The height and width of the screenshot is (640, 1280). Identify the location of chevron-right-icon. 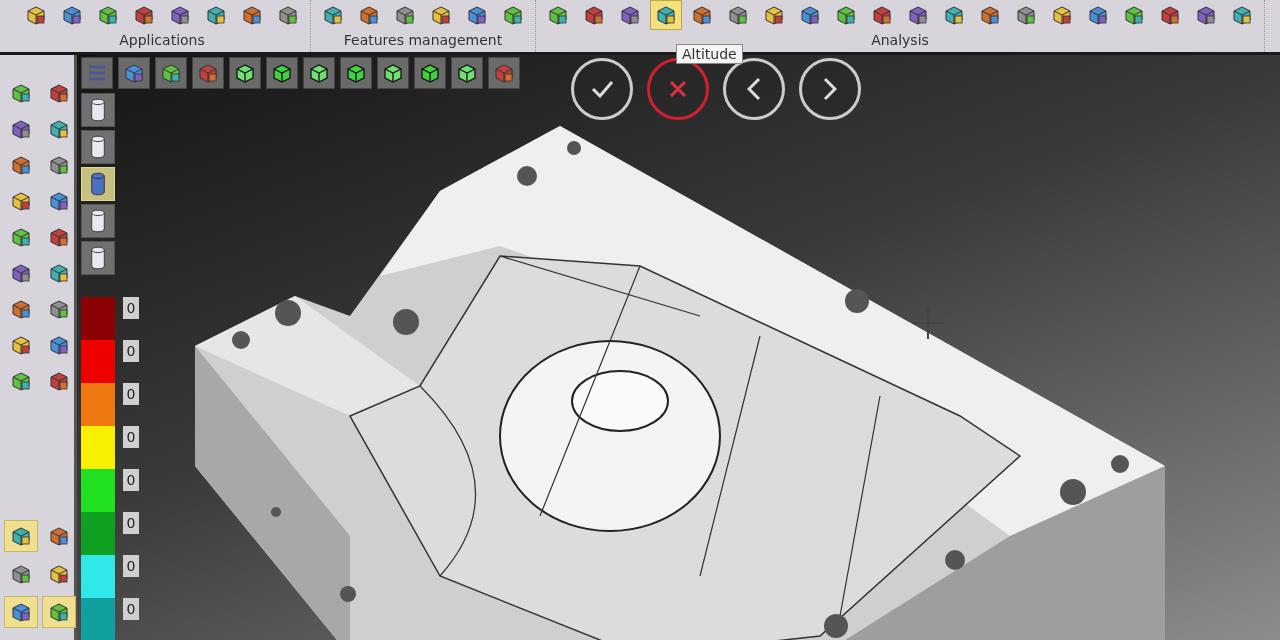
(830, 89).